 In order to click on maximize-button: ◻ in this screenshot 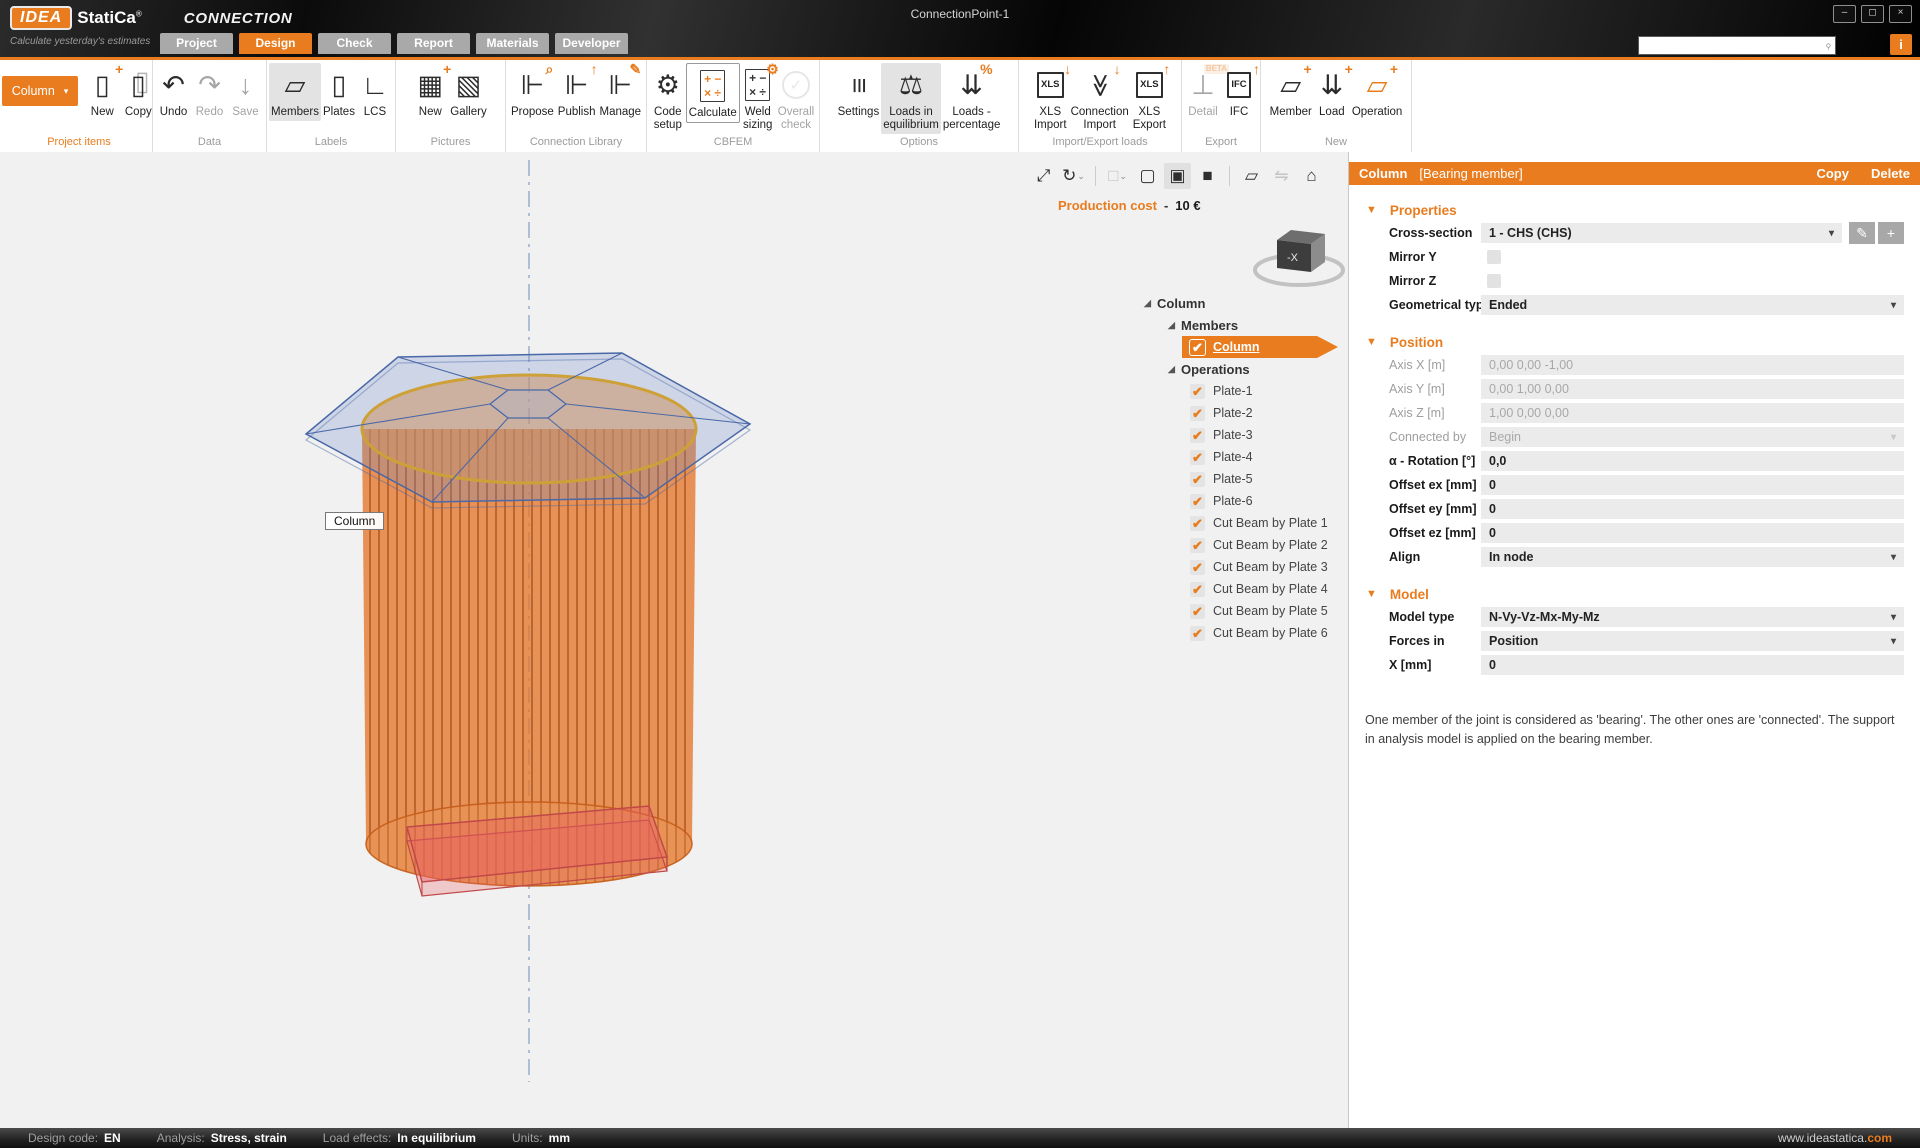, I will do `click(1872, 14)`.